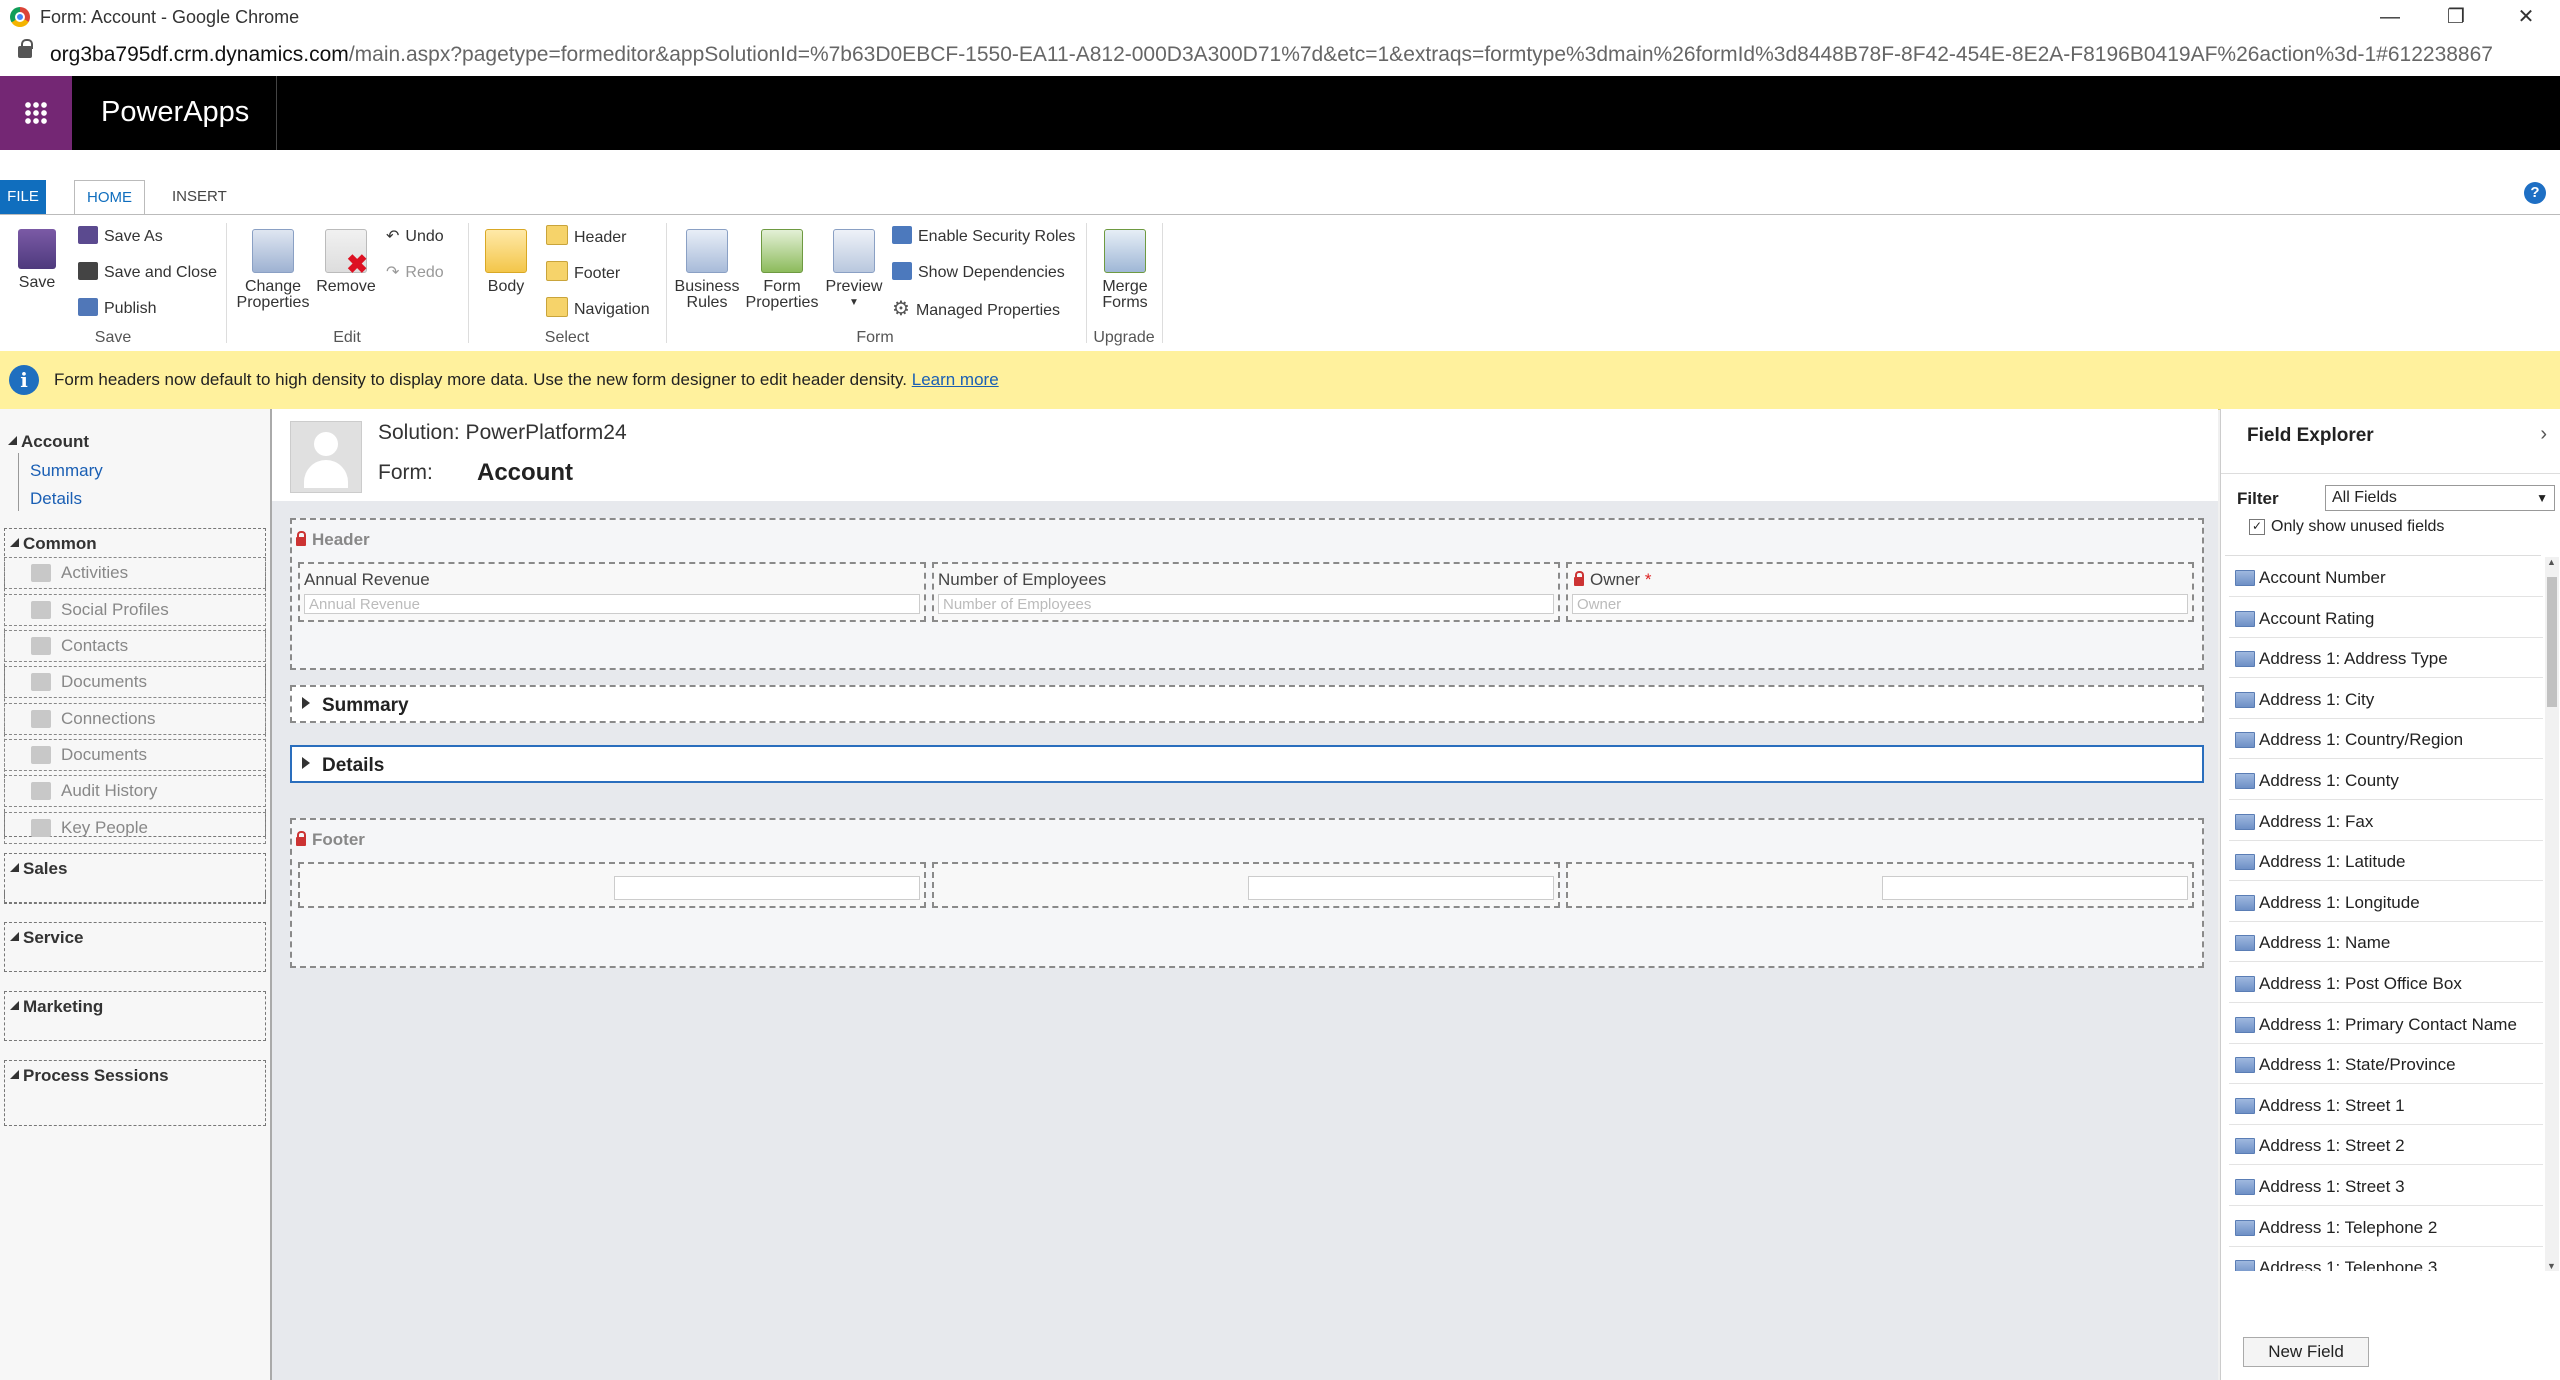 Image resolution: width=2560 pixels, height=1380 pixels. I want to click on remove-button: ✖ Remove, so click(346, 262).